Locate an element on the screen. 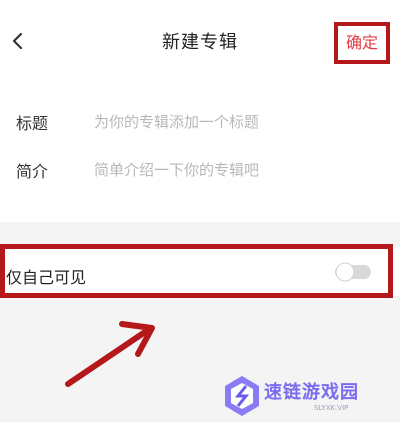 The image size is (400, 422). watermark: 速链游戏园 SLYXK.VIP is located at coordinates (307, 396).